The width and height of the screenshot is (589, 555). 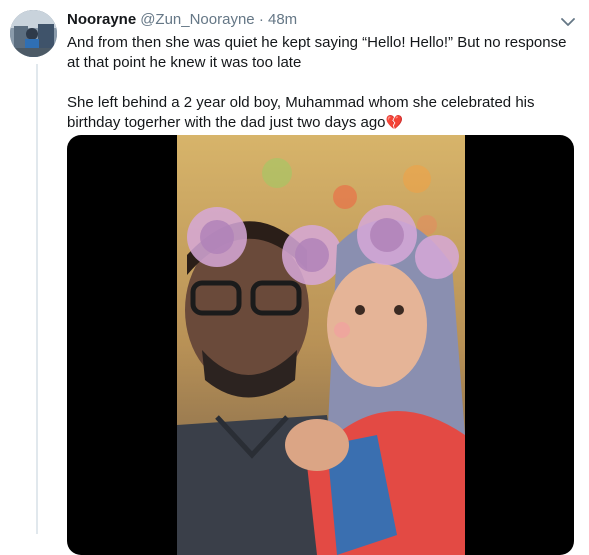 I want to click on avatar, so click(x=33, y=33).